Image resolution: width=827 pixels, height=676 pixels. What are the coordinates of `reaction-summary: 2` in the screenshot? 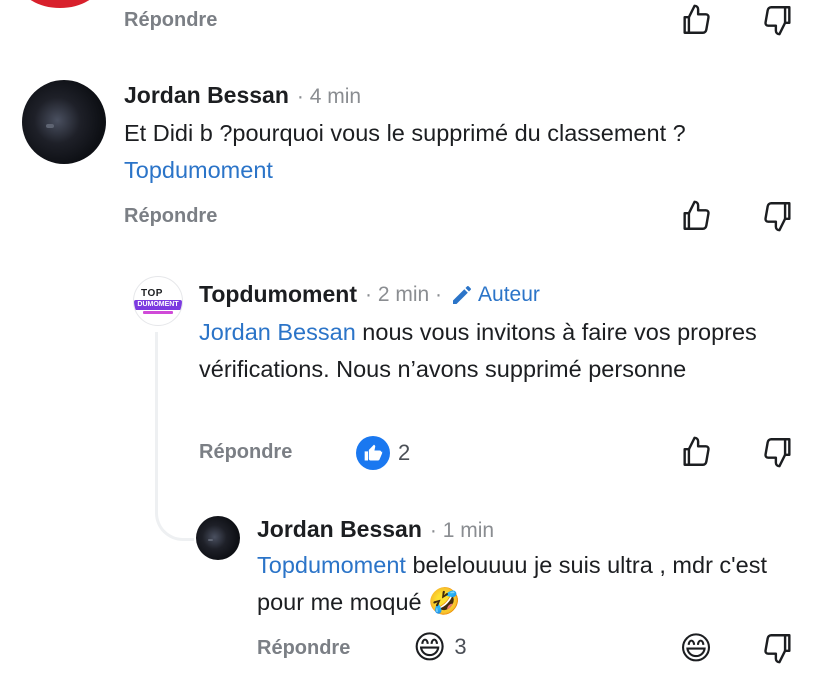 It's located at (383, 453).